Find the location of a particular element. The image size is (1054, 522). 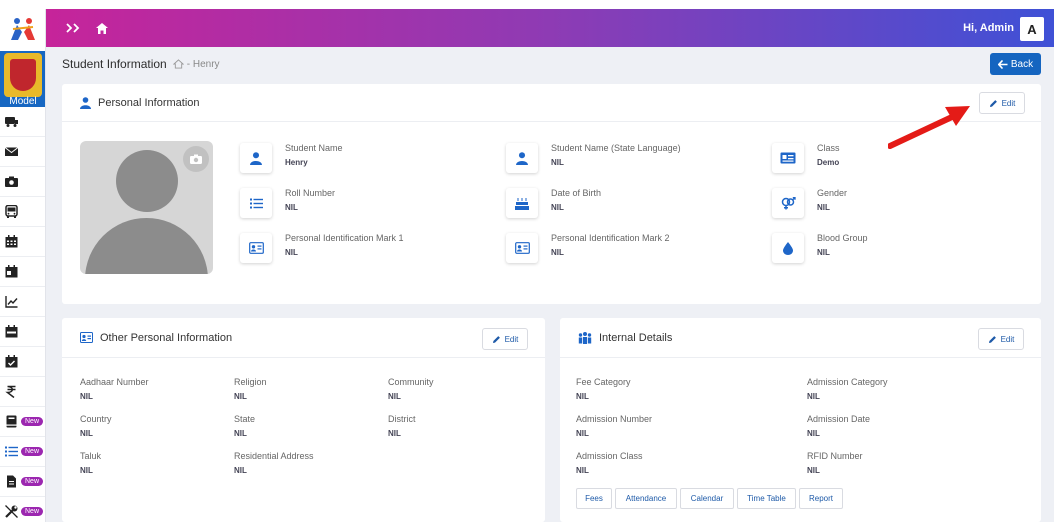

sidebar: Model New New New New is located at coordinates (23, 265).